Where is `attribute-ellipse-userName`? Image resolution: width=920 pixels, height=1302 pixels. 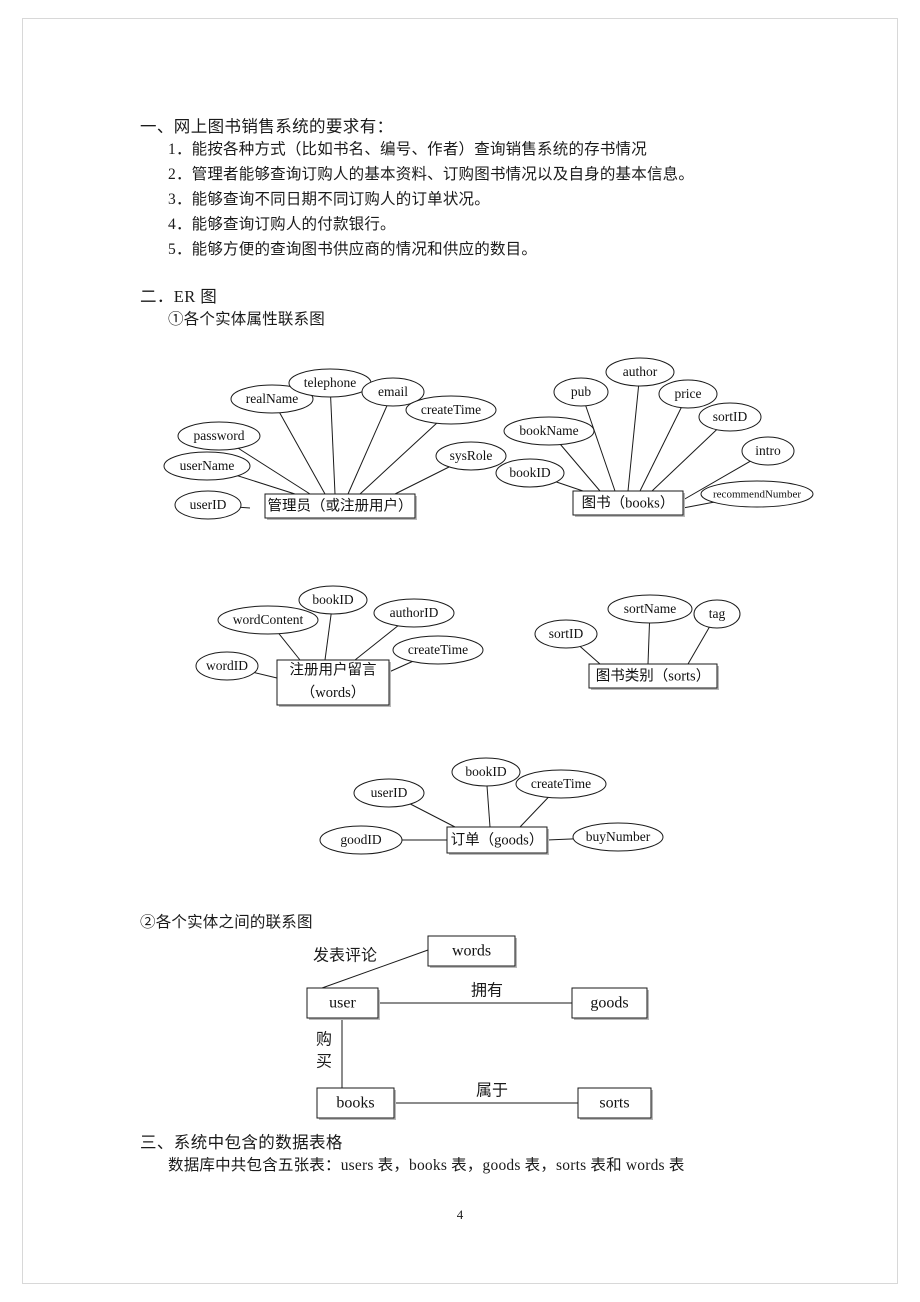
attribute-ellipse-userName is located at coordinates (207, 466).